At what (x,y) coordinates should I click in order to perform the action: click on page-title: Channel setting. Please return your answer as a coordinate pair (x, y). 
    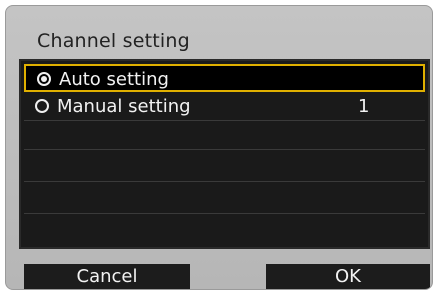
    Looking at the image, I should click on (113, 41).